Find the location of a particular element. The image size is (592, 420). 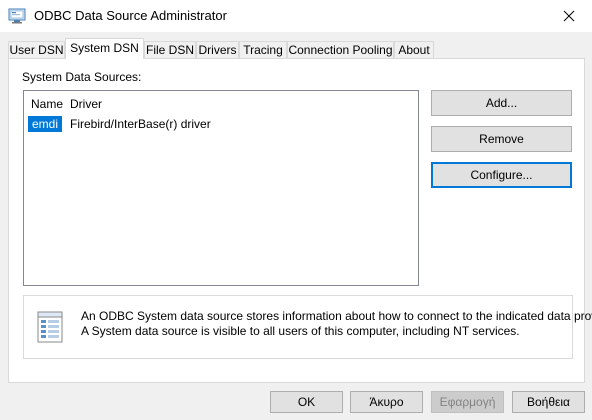

tab-connection-pooling: Connection Pooling is located at coordinates (340, 49).